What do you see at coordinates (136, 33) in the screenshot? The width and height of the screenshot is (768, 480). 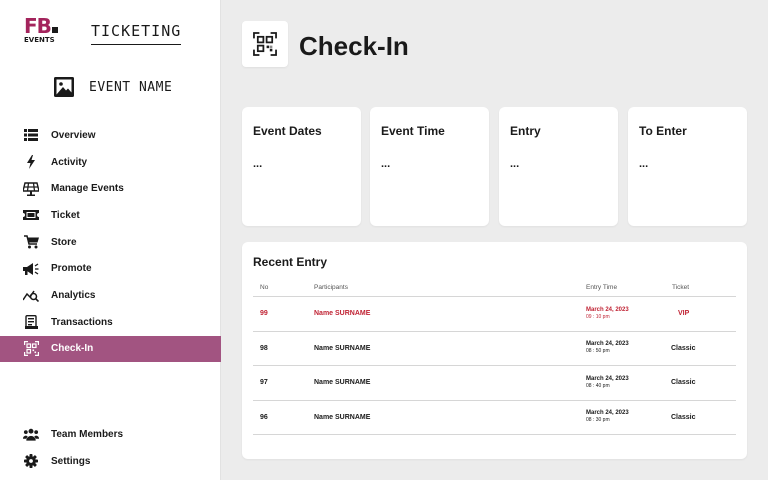 I see `app-title: TICKETING` at bounding box center [136, 33].